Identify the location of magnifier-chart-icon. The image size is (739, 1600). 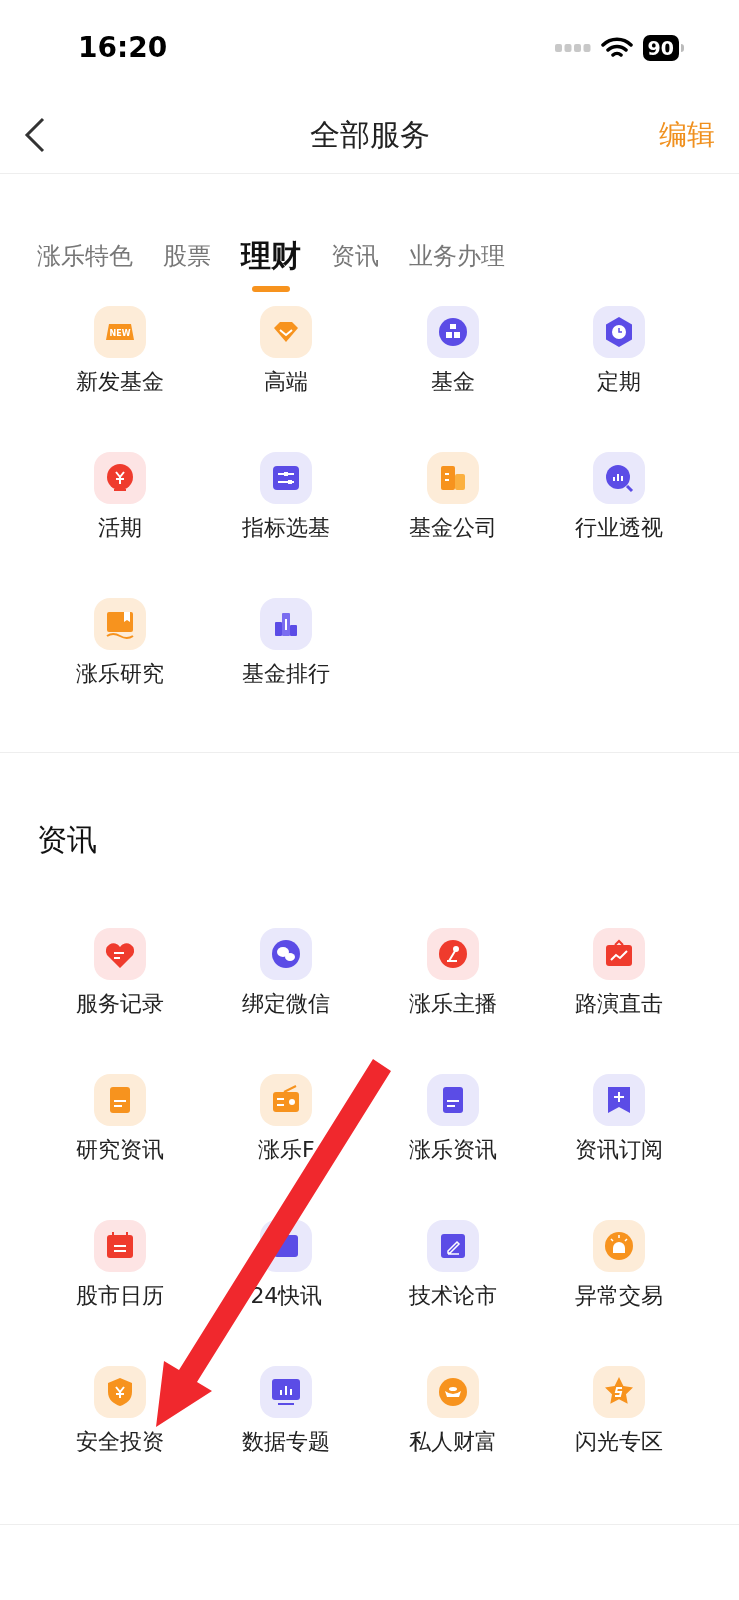
(618, 478).